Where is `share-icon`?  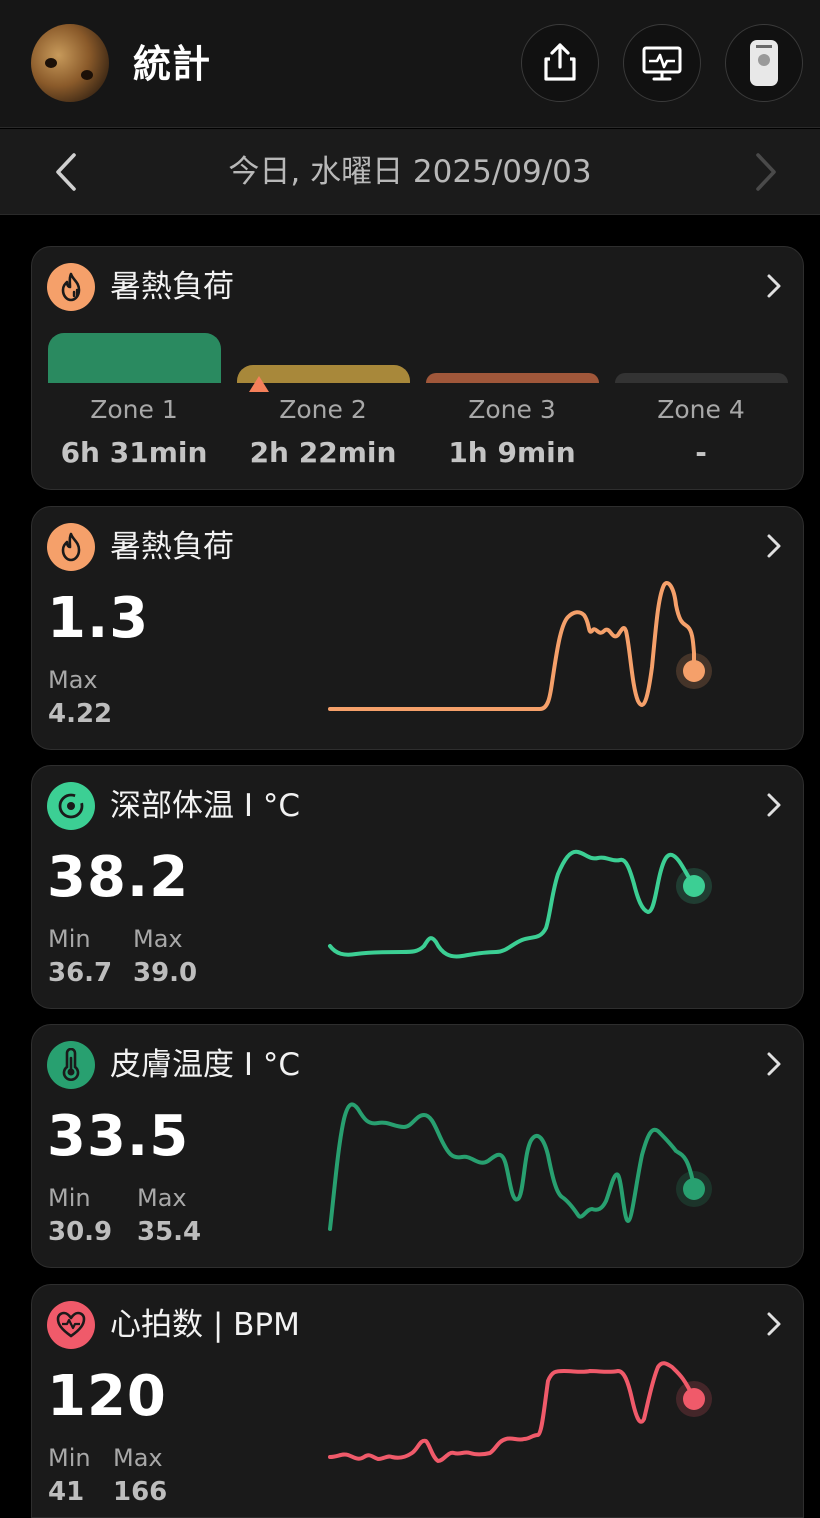 share-icon is located at coordinates (560, 62).